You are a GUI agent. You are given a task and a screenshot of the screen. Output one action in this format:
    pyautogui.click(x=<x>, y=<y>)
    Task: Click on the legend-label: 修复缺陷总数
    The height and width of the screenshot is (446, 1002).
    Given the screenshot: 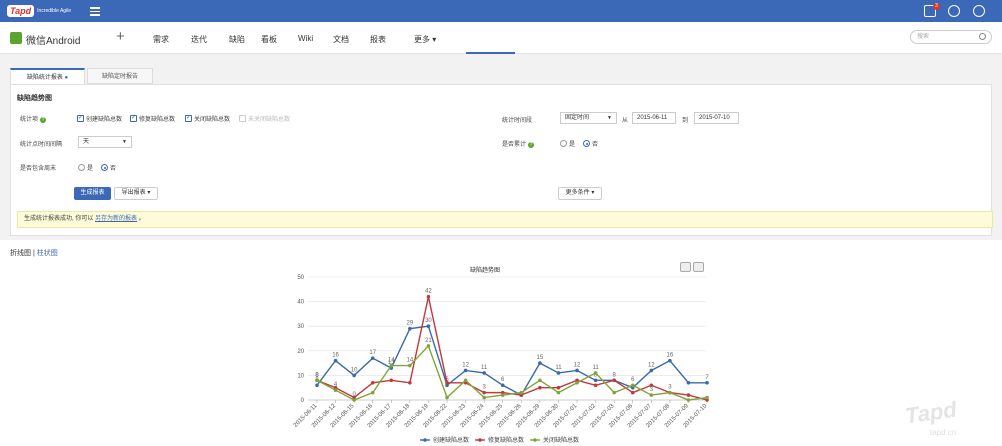 What is the action you would take?
    pyautogui.click(x=506, y=440)
    